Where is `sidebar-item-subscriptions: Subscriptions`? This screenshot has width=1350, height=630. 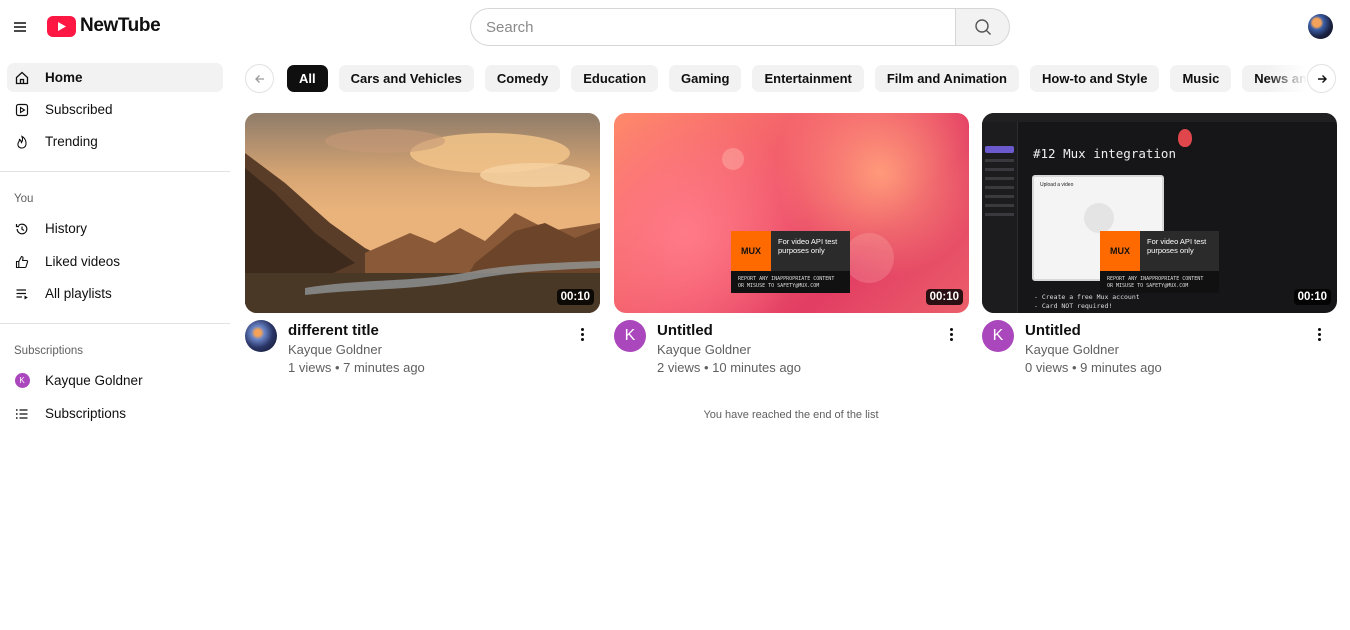
sidebar-item-subscriptions: Subscriptions is located at coordinates (115, 413).